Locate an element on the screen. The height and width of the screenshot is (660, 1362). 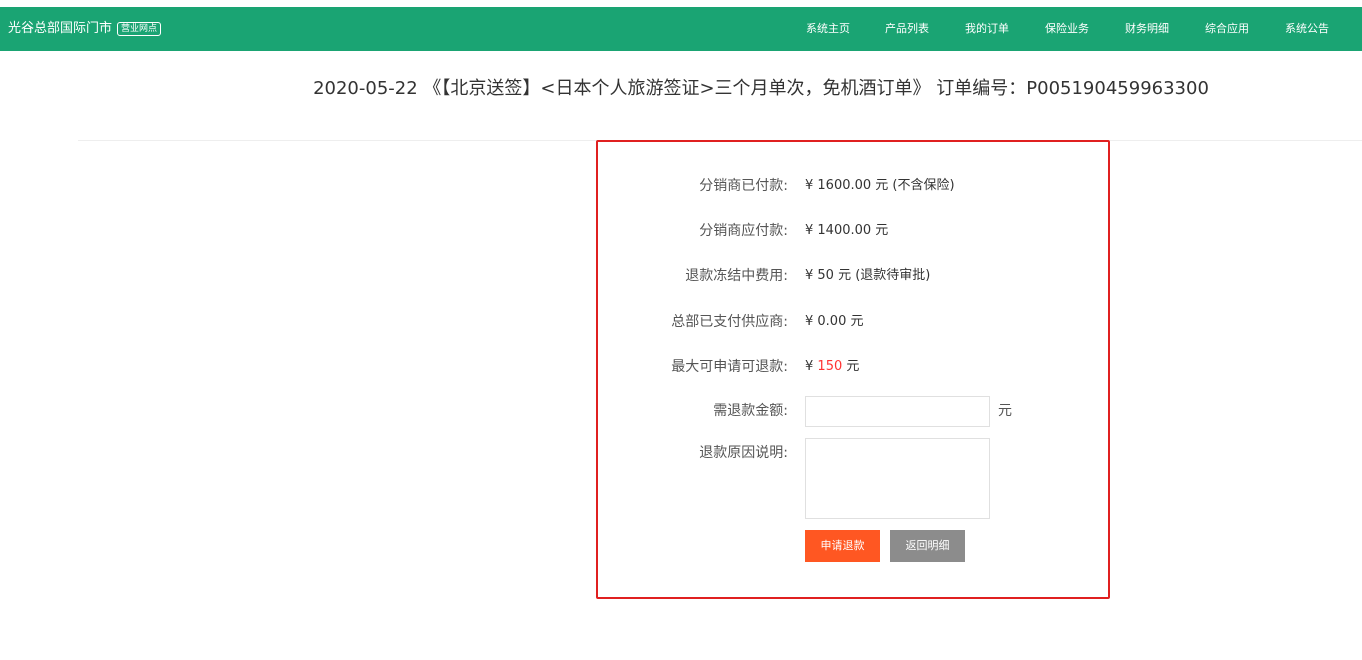
supplier-paid-value: ¥ 0.00 元 is located at coordinates (834, 321).